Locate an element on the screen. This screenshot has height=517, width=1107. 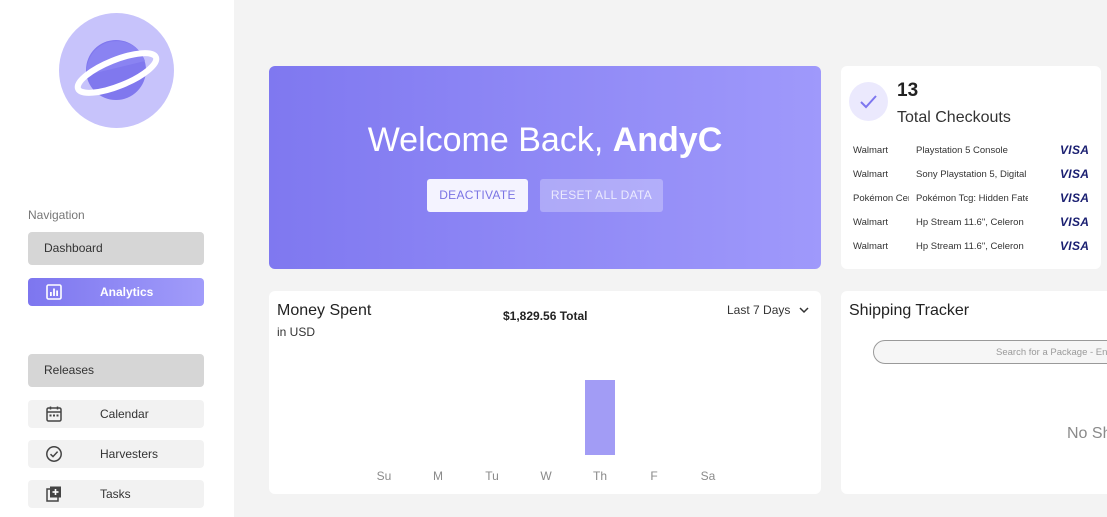
bar-chart-icon is located at coordinates (54, 292).